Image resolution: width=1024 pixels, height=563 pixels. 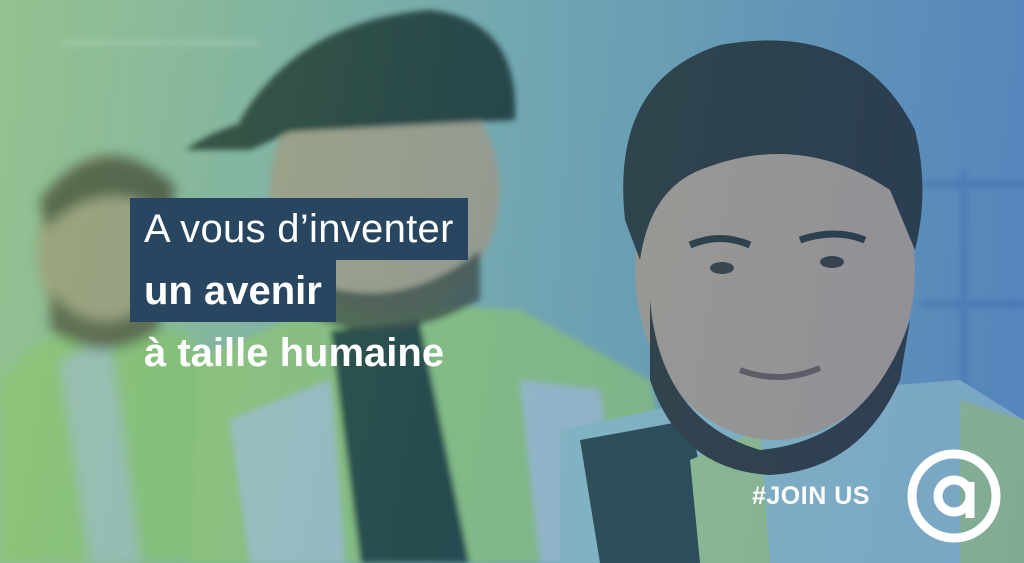 I want to click on brand-logo-icon, so click(x=954, y=496).